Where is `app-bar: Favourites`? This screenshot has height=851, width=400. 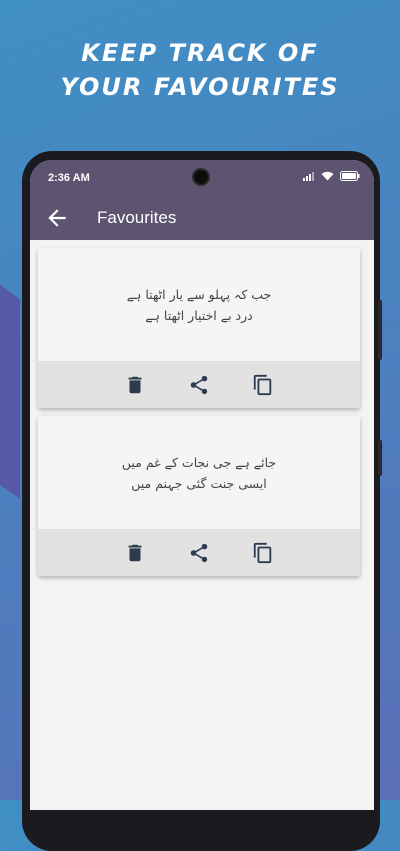 app-bar: Favourites is located at coordinates (202, 218).